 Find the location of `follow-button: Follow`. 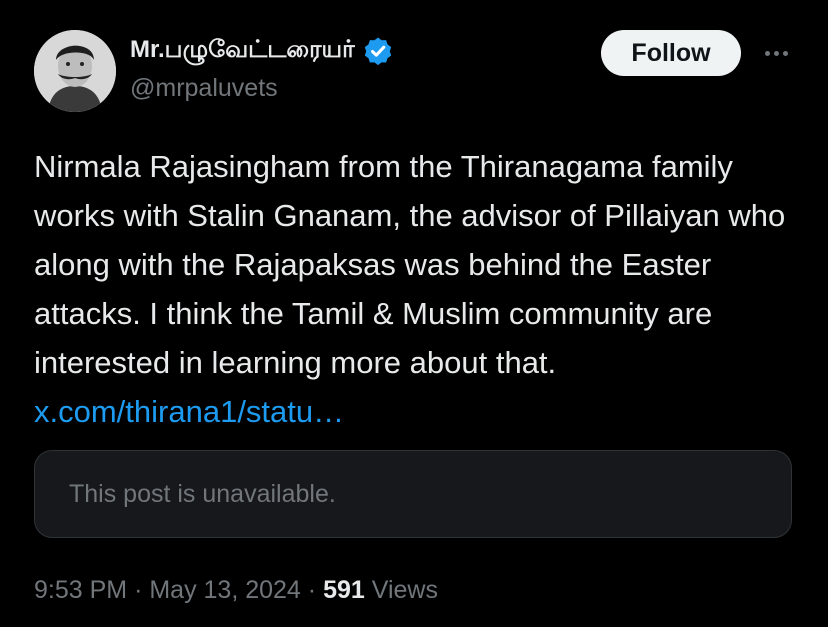

follow-button: Follow is located at coordinates (671, 53).